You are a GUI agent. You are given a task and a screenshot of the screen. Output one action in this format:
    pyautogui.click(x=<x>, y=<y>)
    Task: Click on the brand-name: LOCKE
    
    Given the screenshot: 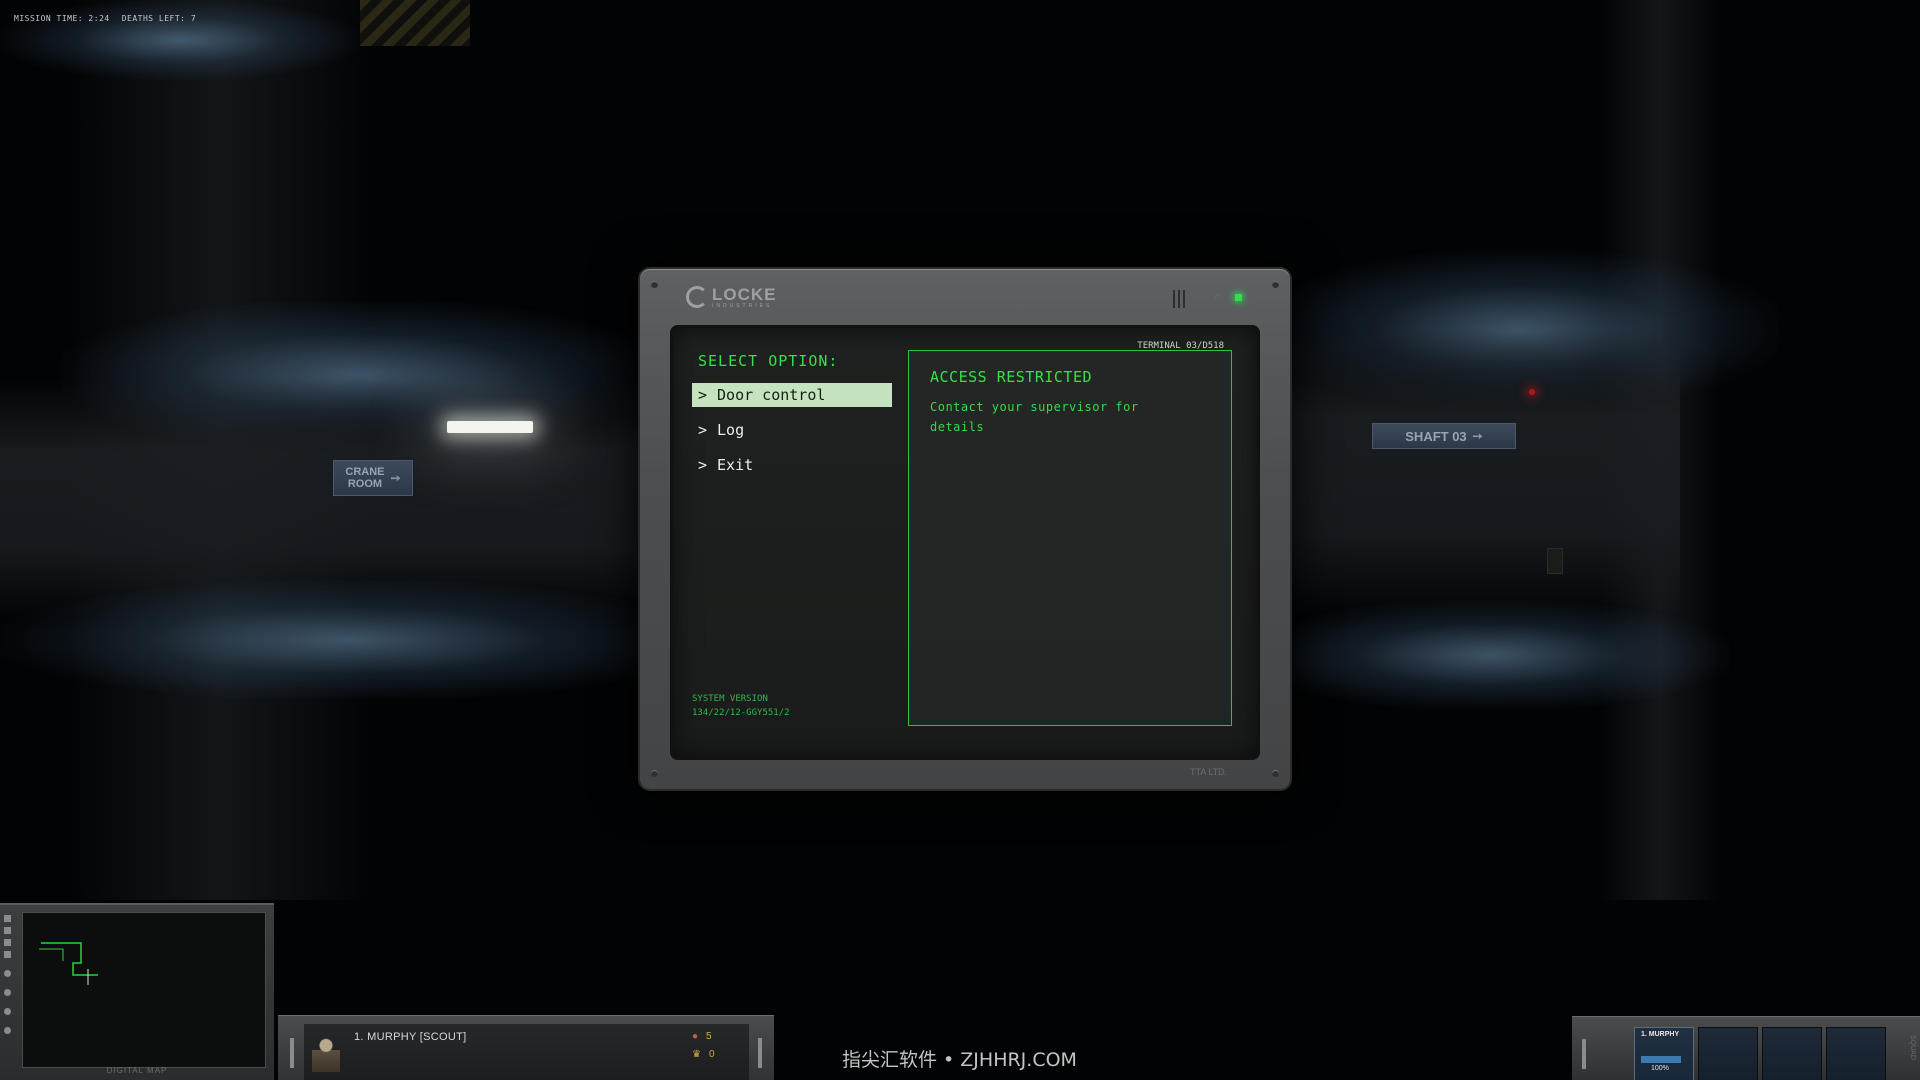 What is the action you would take?
    pyautogui.click(x=744, y=294)
    